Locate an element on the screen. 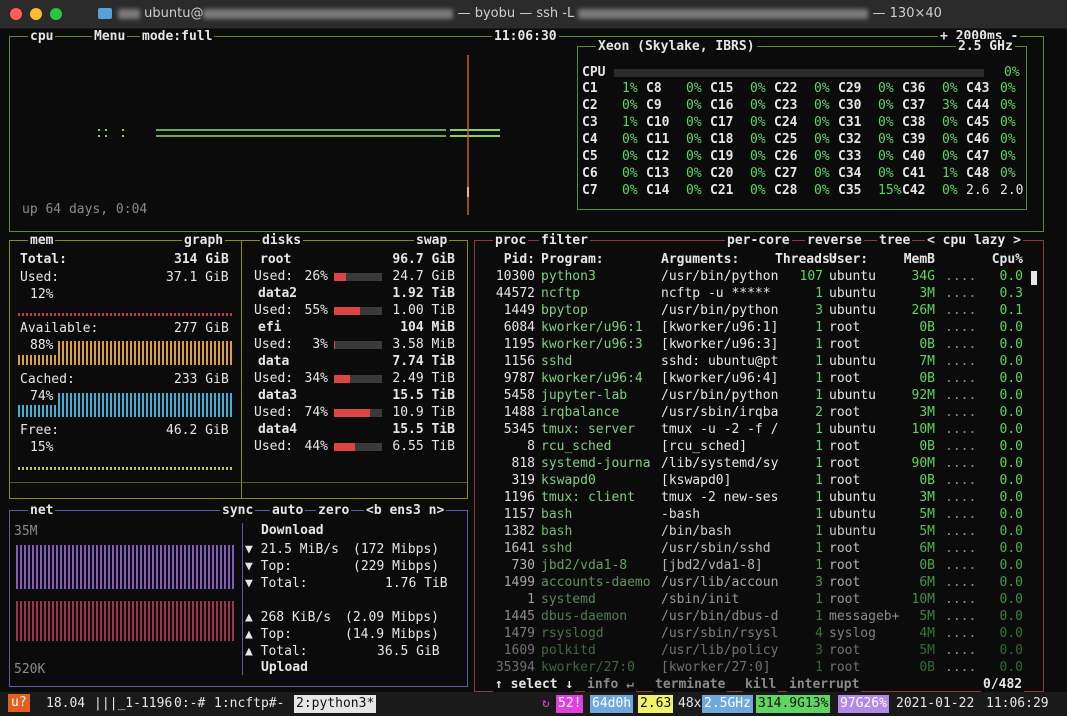  disk-used-value: 3.58 MiB is located at coordinates (423, 344).